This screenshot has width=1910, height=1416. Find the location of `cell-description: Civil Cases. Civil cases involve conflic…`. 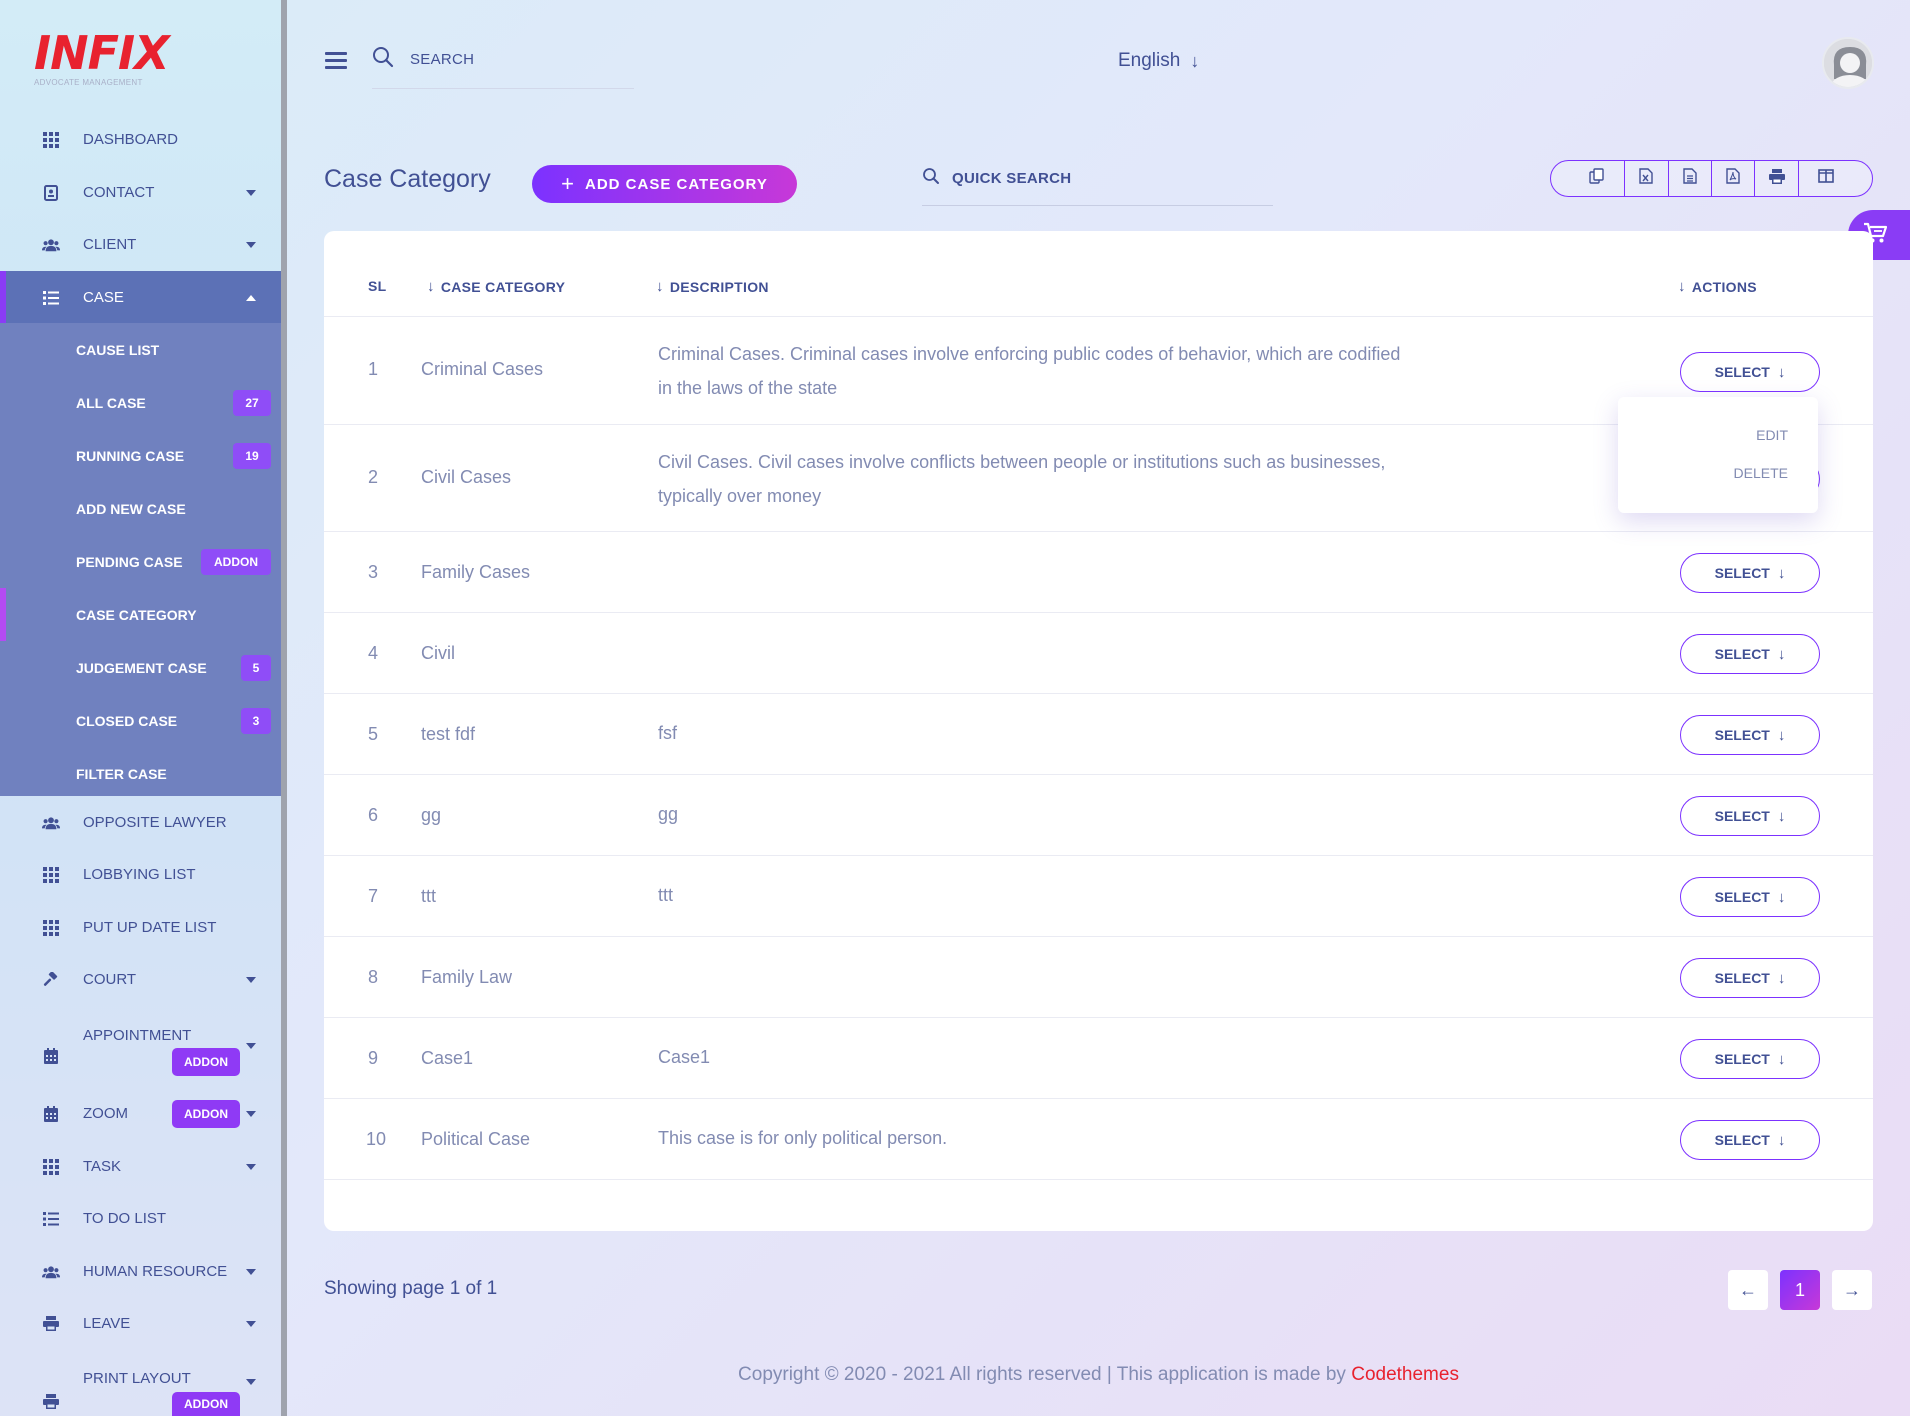

cell-description: Civil Cases. Civil cases involve conflic… is located at coordinates (1022, 479).